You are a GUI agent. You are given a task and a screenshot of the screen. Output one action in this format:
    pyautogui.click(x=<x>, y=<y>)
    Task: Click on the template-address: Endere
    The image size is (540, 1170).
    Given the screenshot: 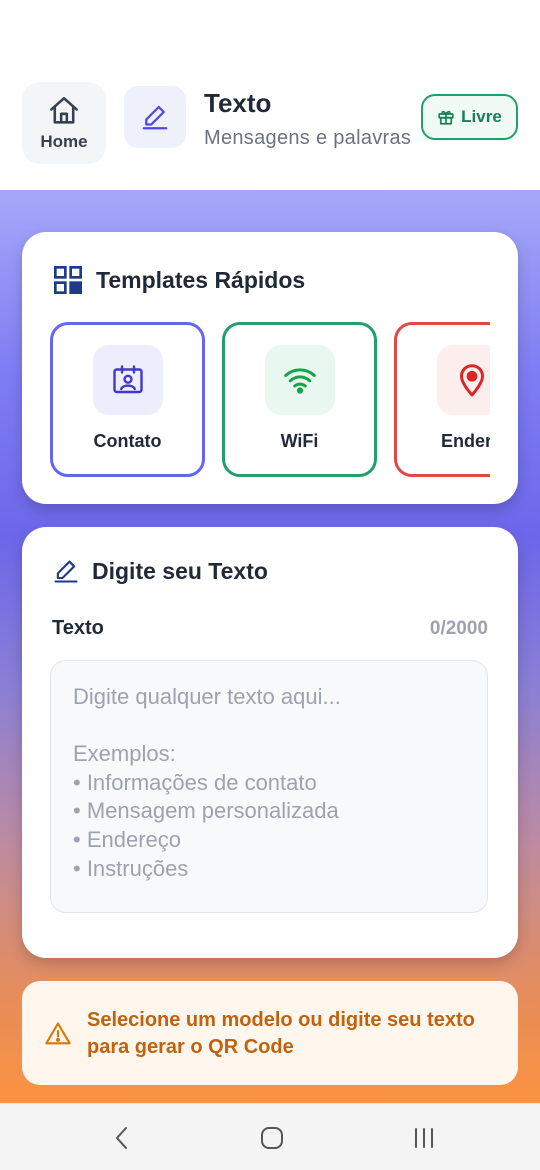 What is the action you would take?
    pyautogui.click(x=442, y=399)
    